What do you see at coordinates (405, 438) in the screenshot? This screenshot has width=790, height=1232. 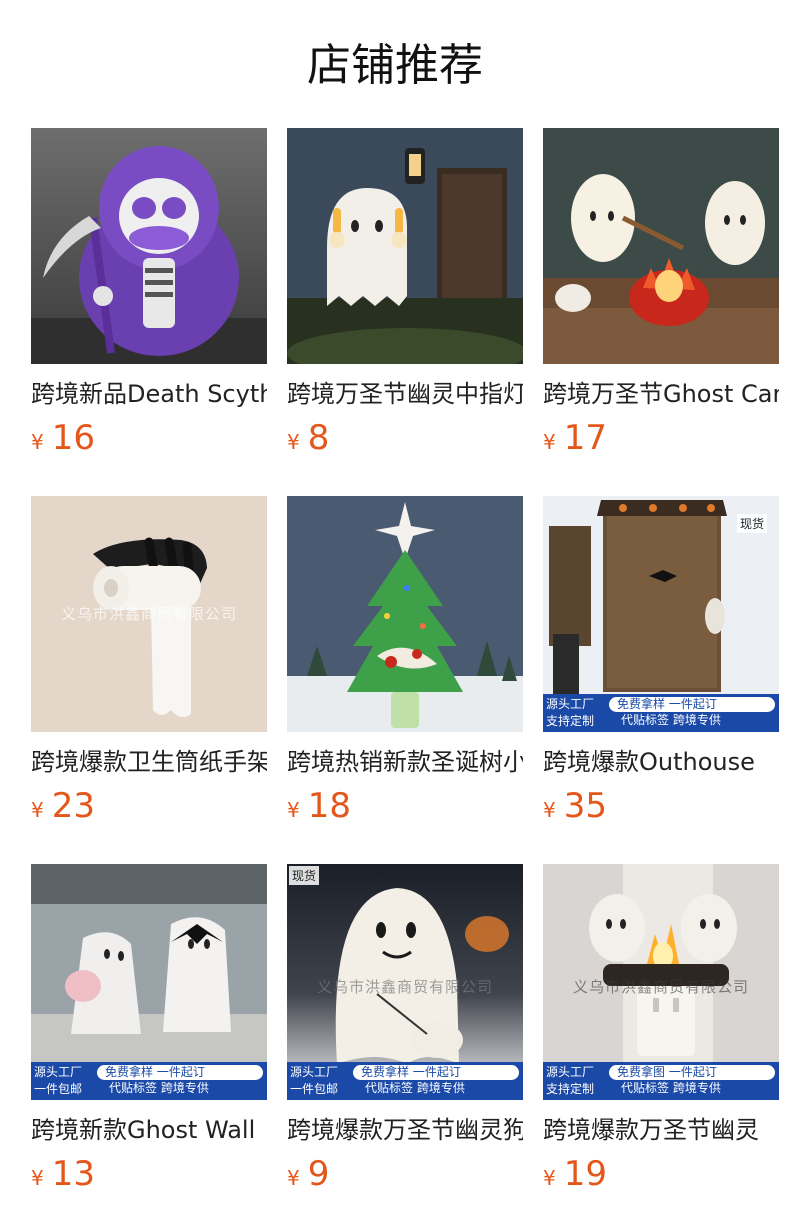 I see `product-price: ¥8` at bounding box center [405, 438].